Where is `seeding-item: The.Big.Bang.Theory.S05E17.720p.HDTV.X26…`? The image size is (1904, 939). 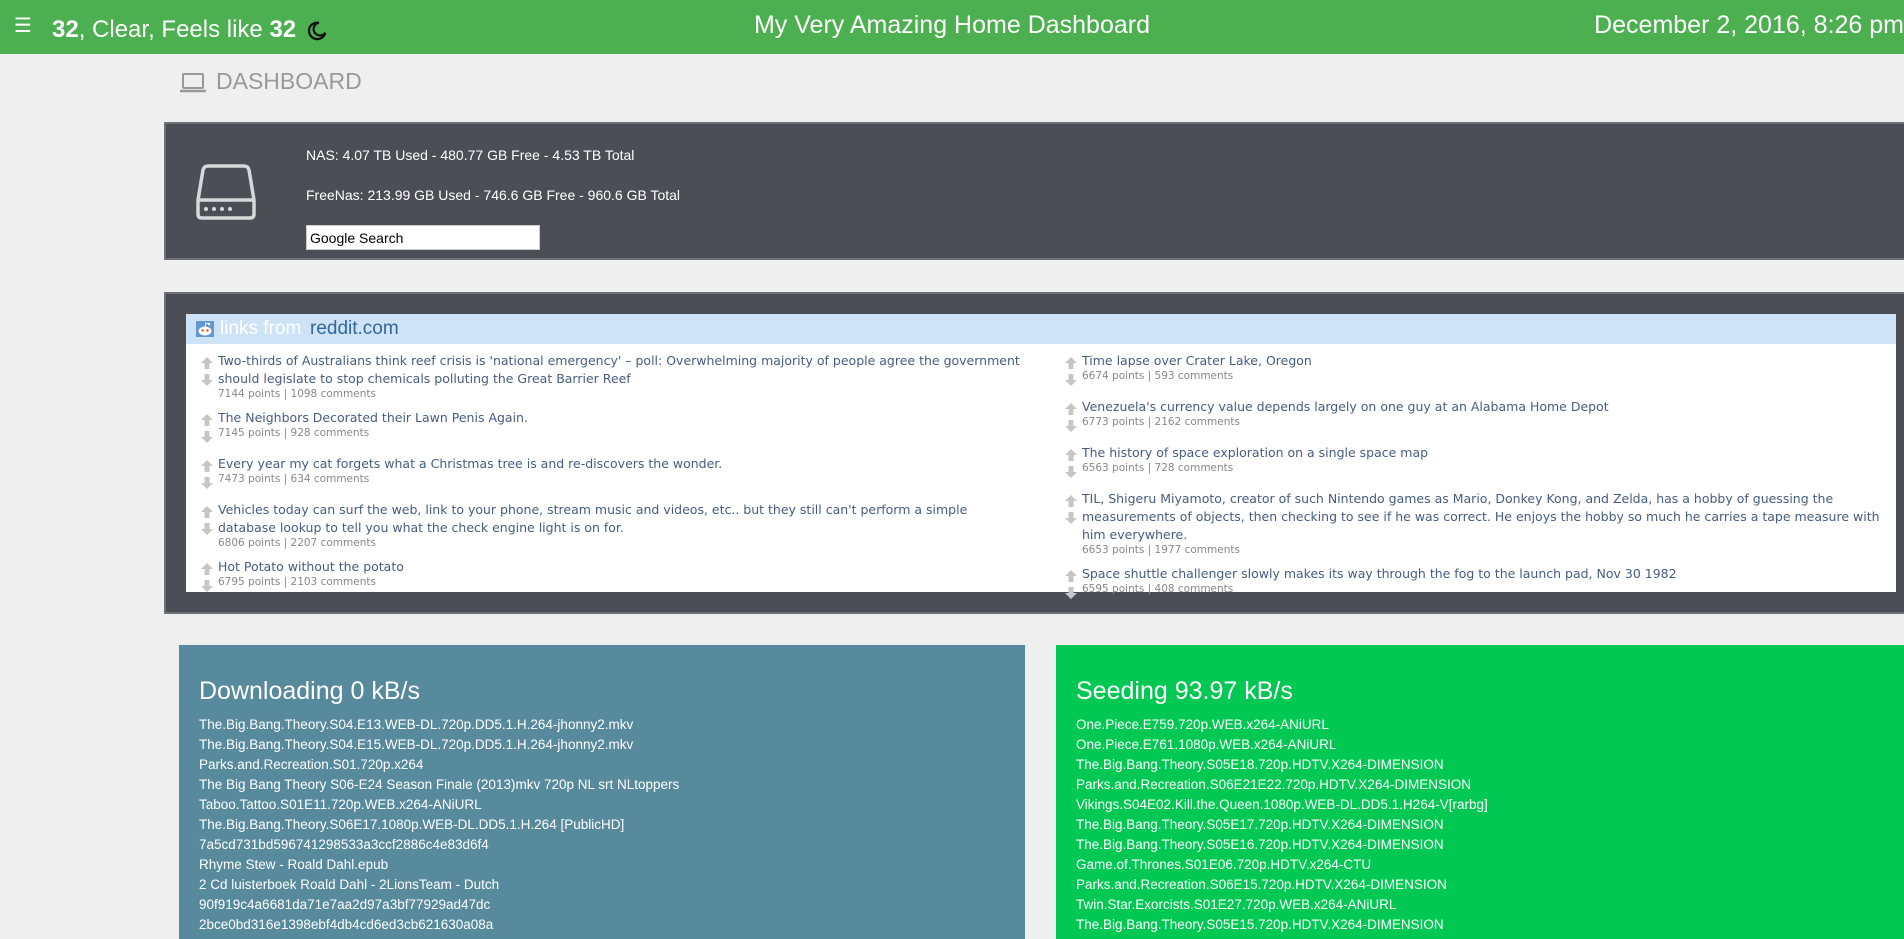
seeding-item: The.Big.Bang.Theory.S05E17.720p.HDTV.X26… is located at coordinates (1480, 825).